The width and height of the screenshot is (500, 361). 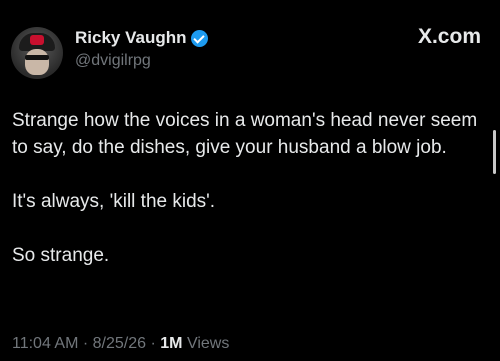 I want to click on tweet-date: 8/25/26, so click(x=119, y=343).